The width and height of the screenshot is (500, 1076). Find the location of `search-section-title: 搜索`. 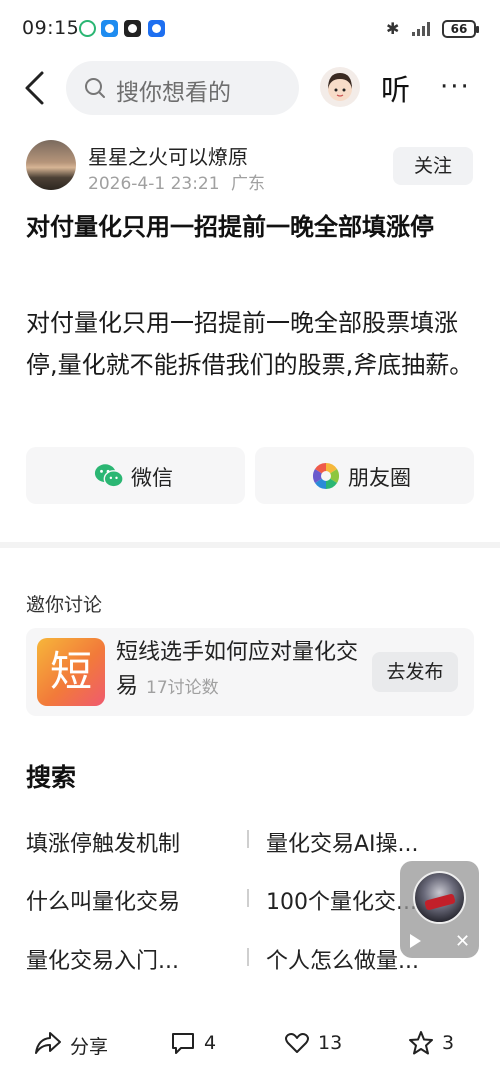

search-section-title: 搜索 is located at coordinates (51, 777).